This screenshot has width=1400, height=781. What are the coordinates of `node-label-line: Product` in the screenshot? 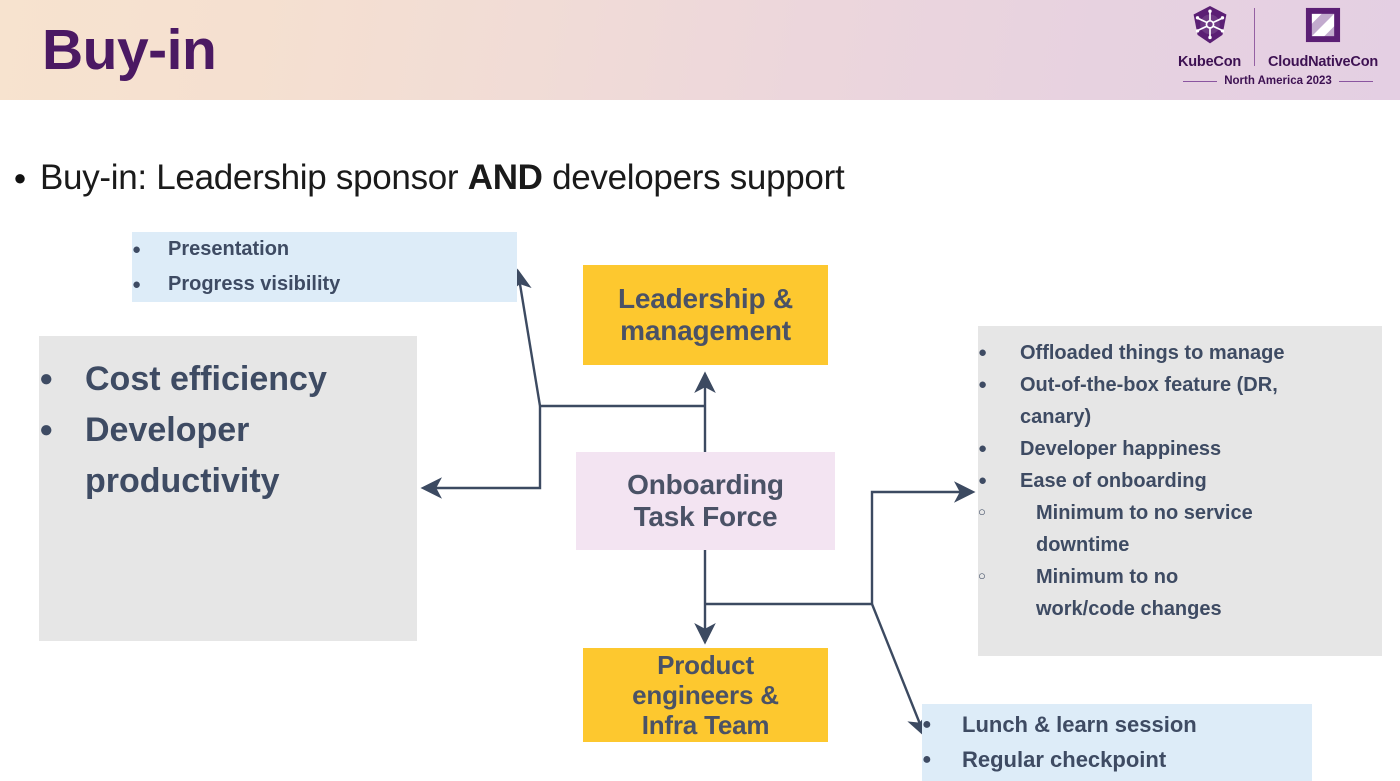 It's located at (705, 664).